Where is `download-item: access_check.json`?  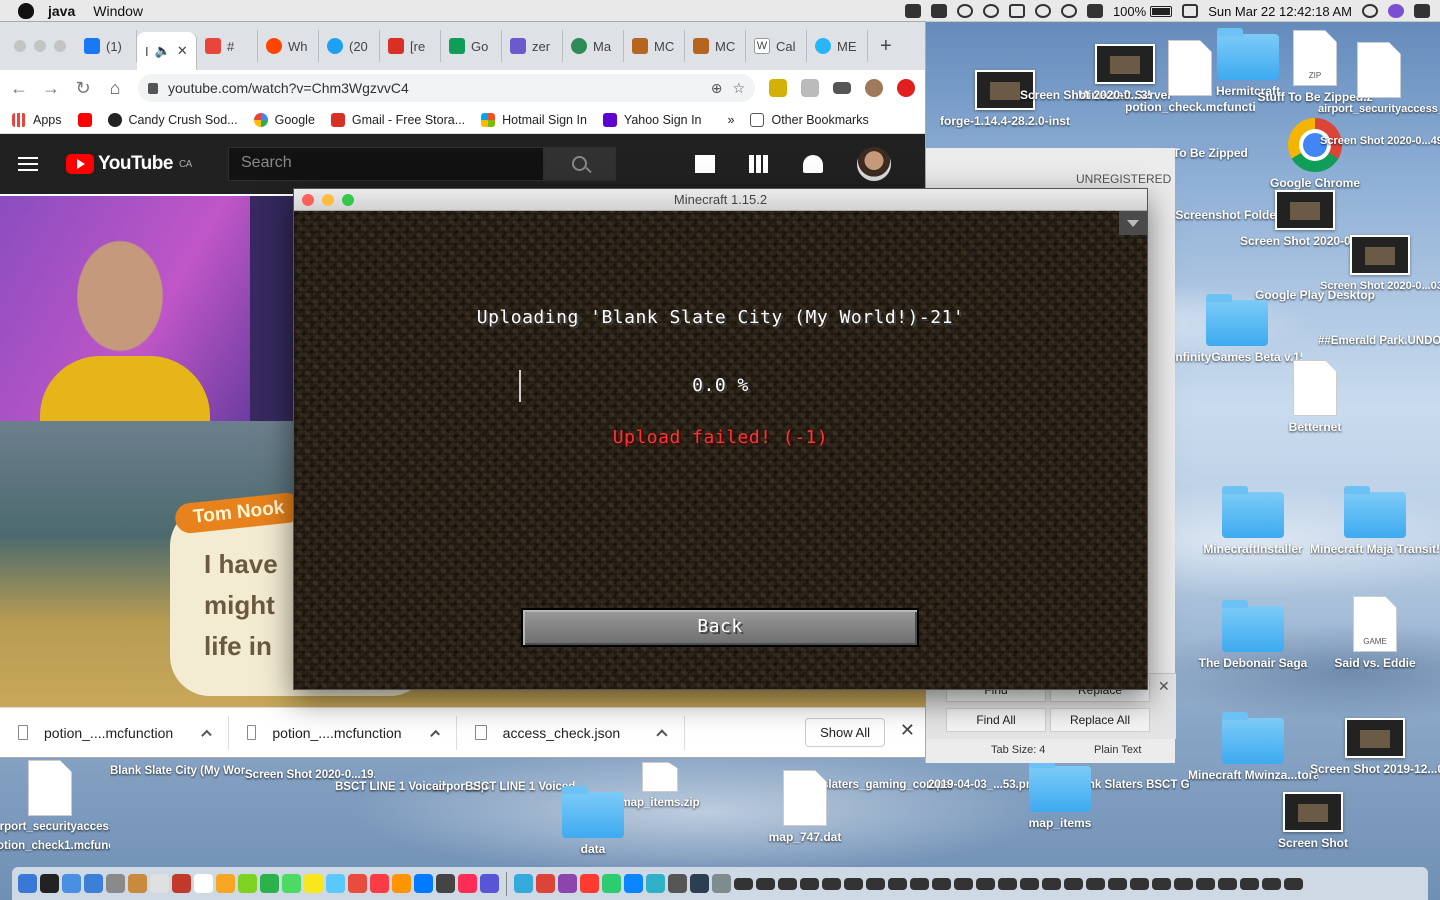 download-item: access_check.json is located at coordinates (571, 732).